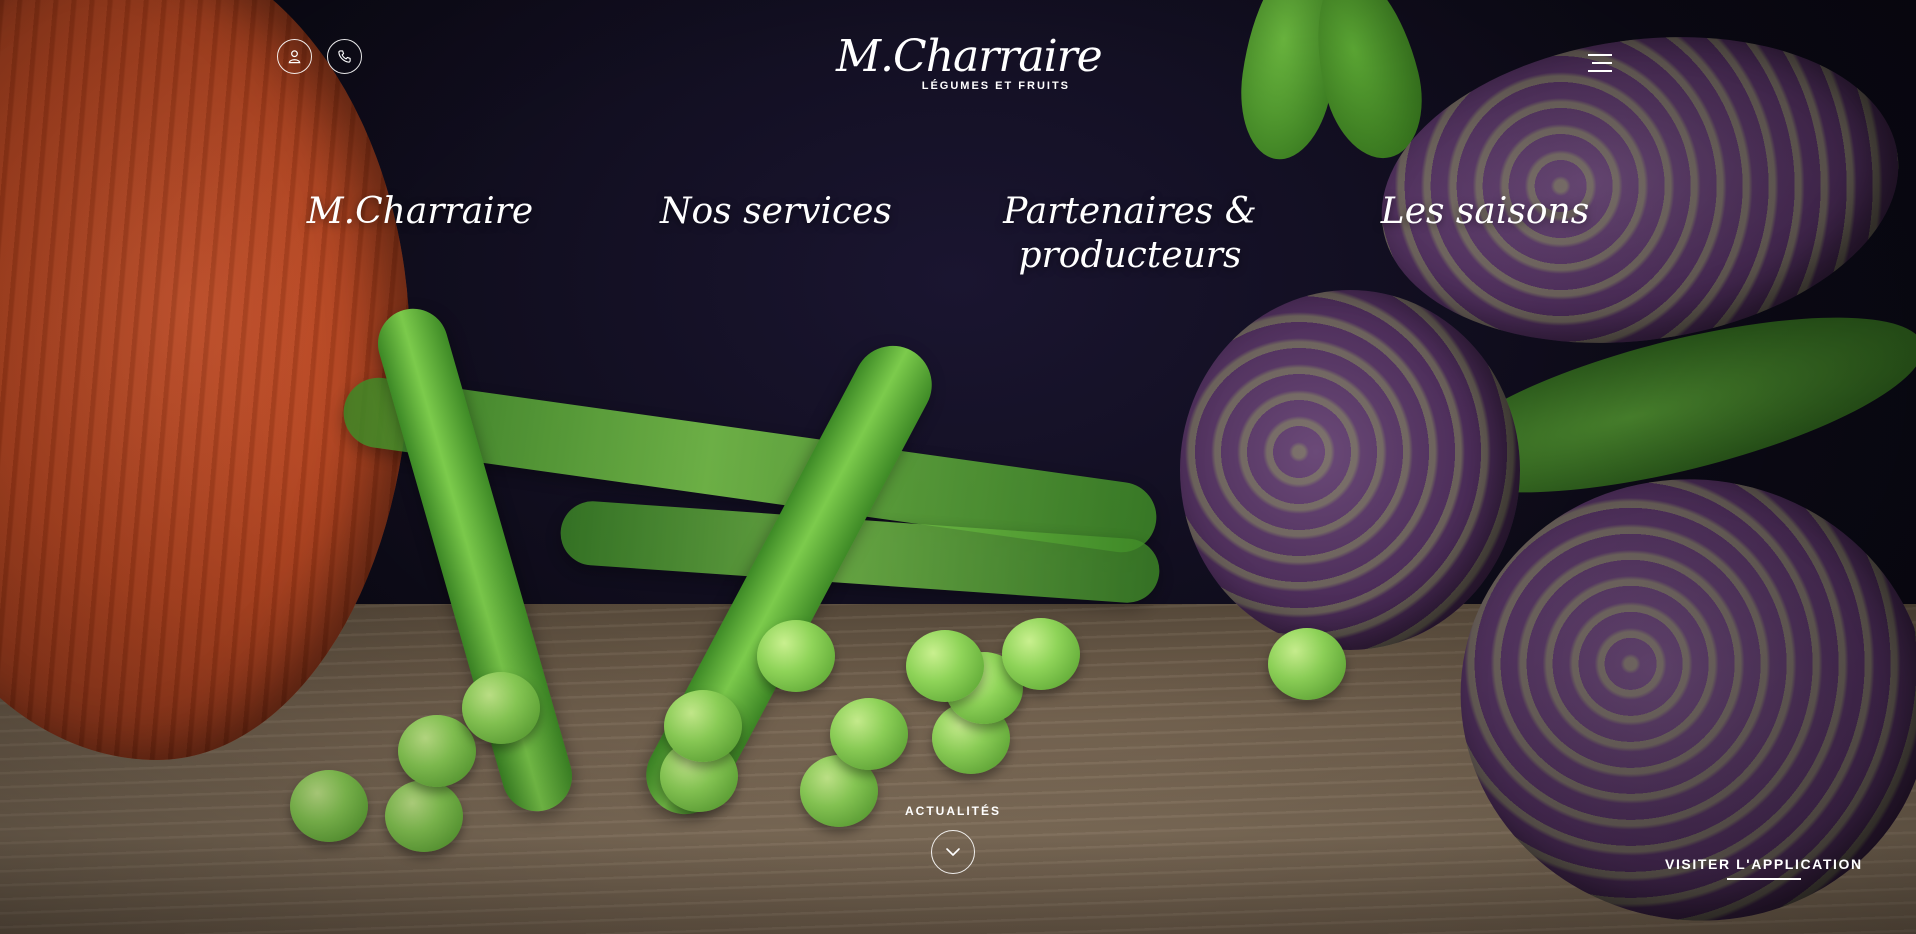 The image size is (1916, 934). What do you see at coordinates (1764, 864) in the screenshot?
I see `visit-app-link: VISITER L'APPLICATION` at bounding box center [1764, 864].